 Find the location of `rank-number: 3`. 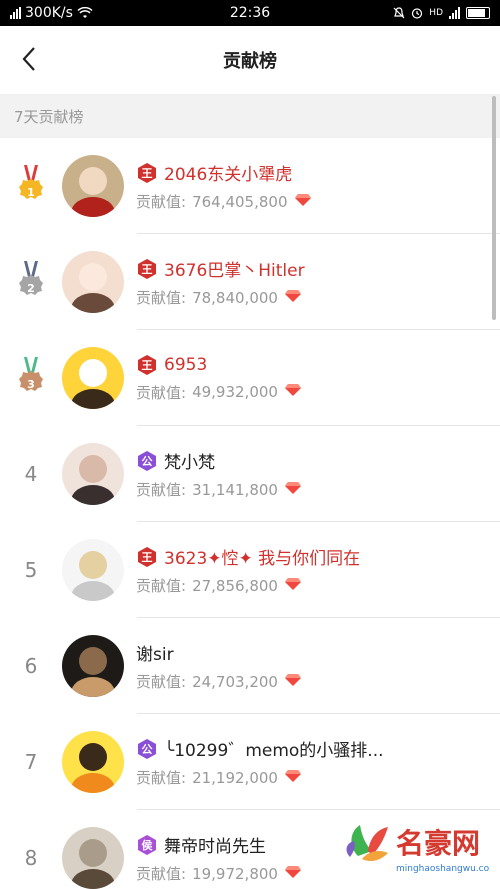

rank-number: 3 is located at coordinates (31, 384).